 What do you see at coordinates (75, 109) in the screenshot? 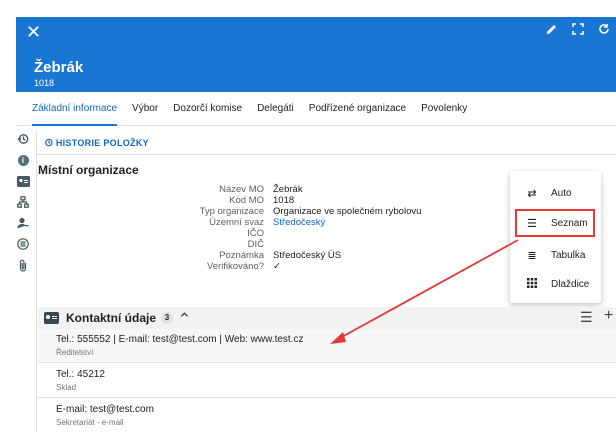
I see `tab-zakladni-informace: Základní informace` at bounding box center [75, 109].